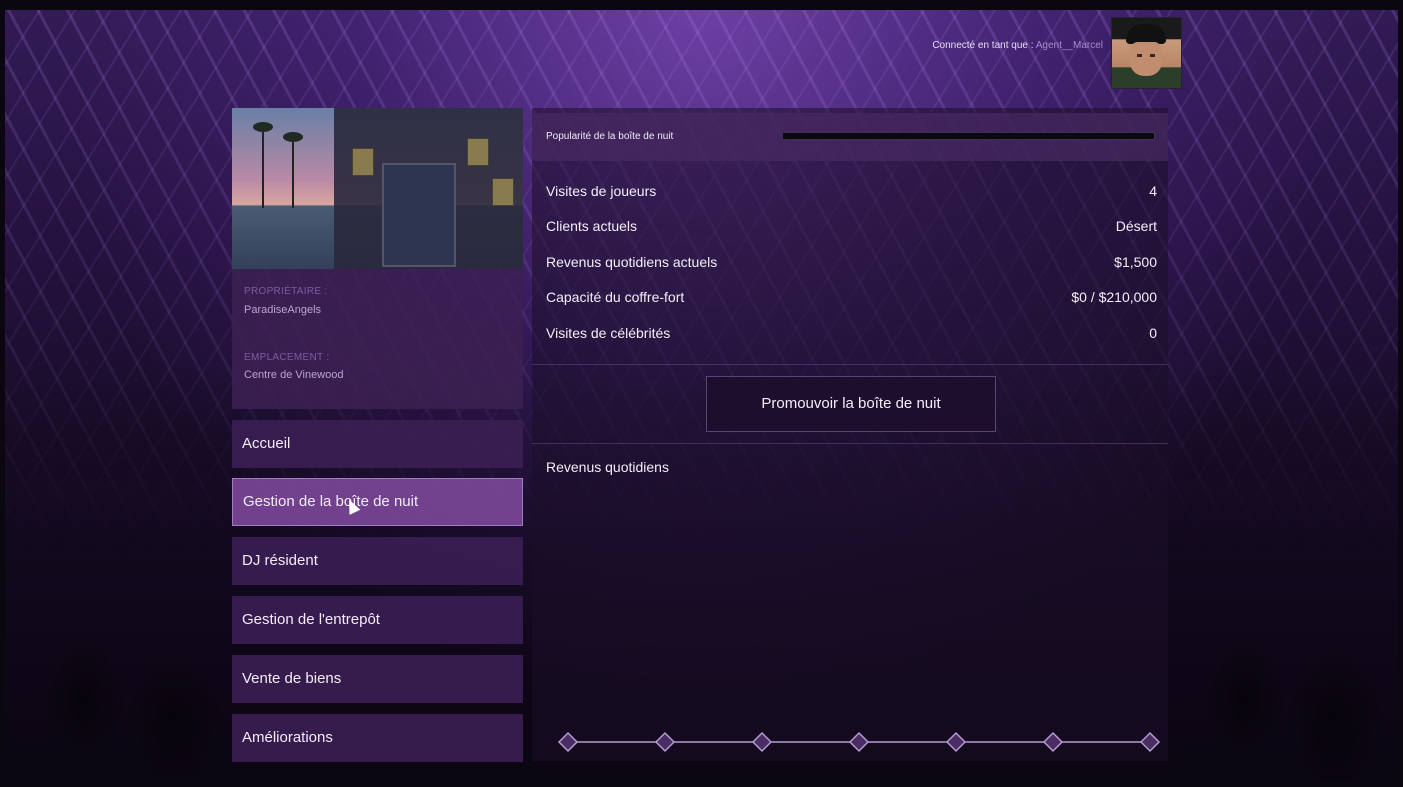 The height and width of the screenshot is (787, 1403). I want to click on location-value: Centre de Vinewood, so click(294, 375).